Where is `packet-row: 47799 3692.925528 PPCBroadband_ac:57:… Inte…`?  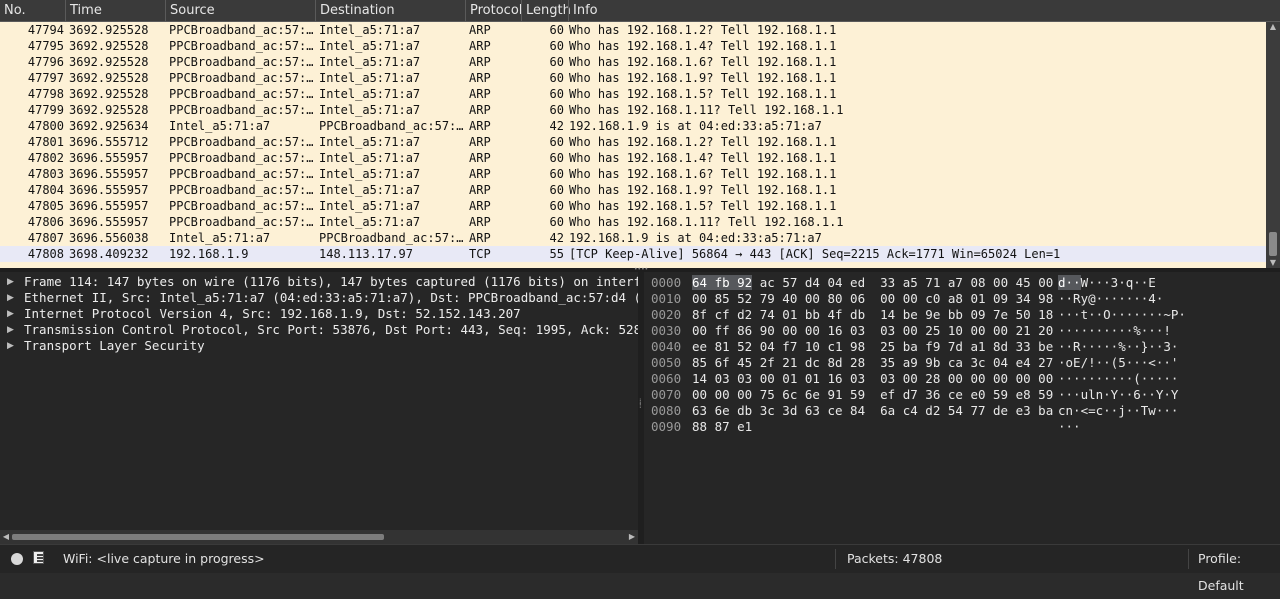
packet-row: 47799 3692.925528 PPCBroadband_ac:57:… Inte… is located at coordinates (633, 110).